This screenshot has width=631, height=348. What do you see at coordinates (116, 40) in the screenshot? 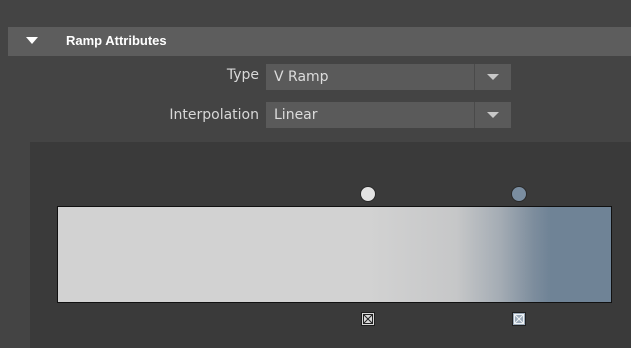
I see `section-title: Ramp Attributes` at bounding box center [116, 40].